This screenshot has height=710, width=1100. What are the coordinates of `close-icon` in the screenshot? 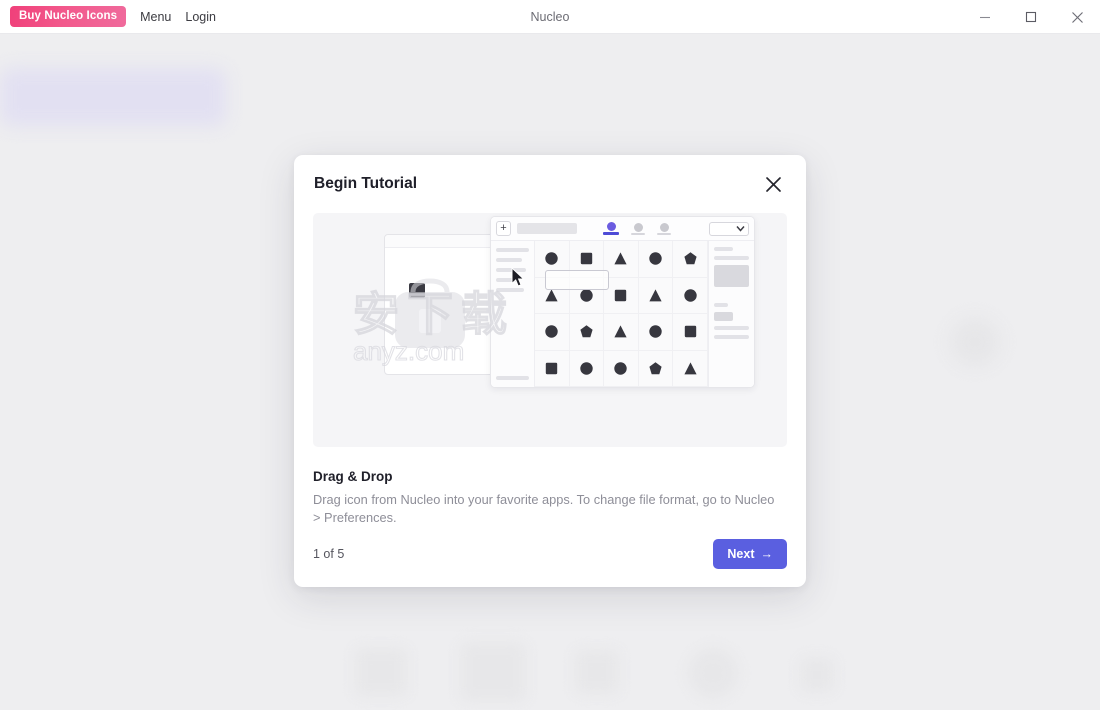 It's located at (773, 184).